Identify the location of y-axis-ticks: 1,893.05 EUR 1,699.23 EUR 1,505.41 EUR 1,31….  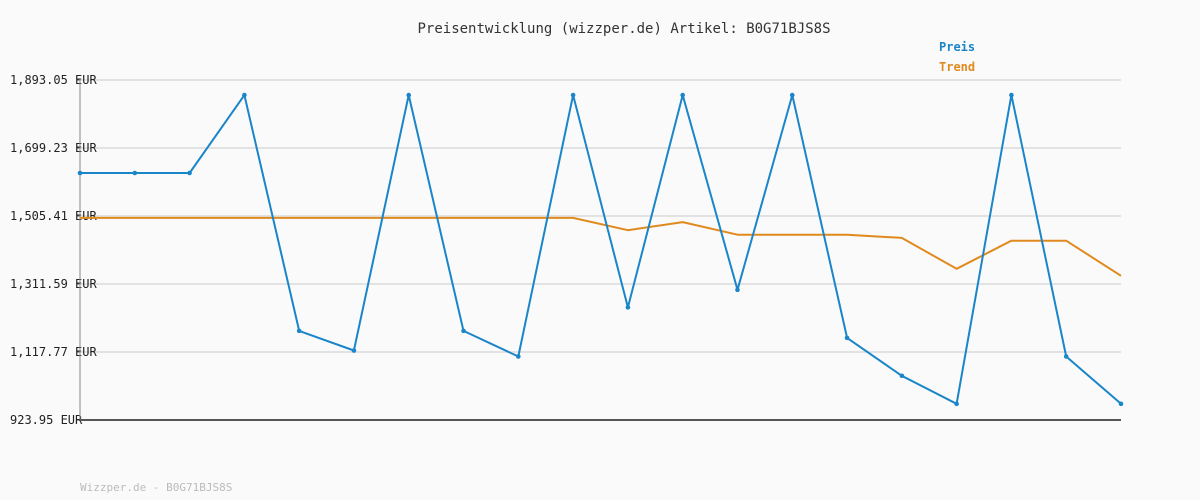
(53, 250).